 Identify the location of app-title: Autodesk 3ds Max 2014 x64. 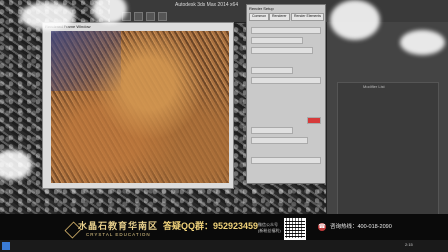
(207, 5).